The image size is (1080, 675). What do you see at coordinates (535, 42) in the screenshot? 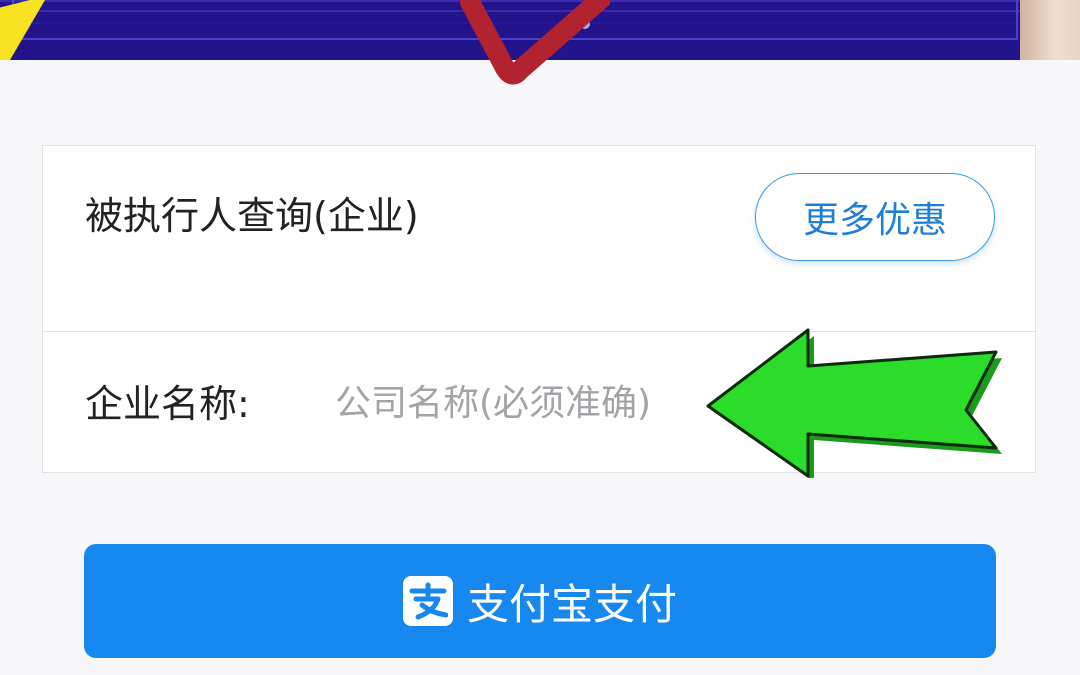
I see `checkmark-icon` at bounding box center [535, 42].